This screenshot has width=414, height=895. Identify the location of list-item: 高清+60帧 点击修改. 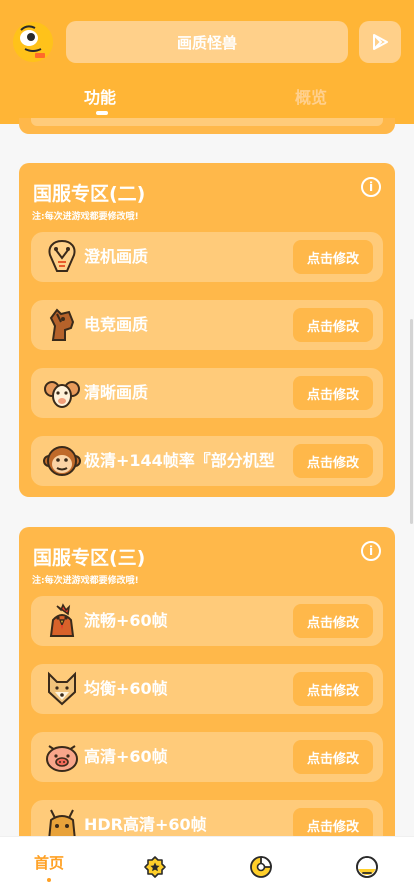
(207, 757).